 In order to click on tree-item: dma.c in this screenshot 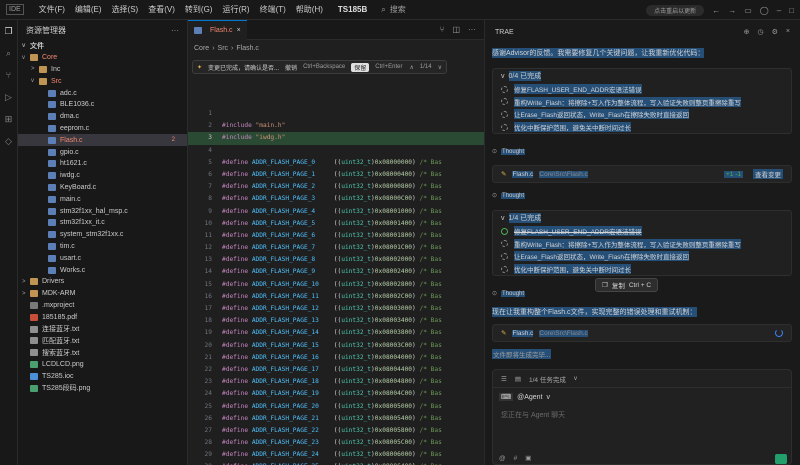, I will do `click(102, 117)`.